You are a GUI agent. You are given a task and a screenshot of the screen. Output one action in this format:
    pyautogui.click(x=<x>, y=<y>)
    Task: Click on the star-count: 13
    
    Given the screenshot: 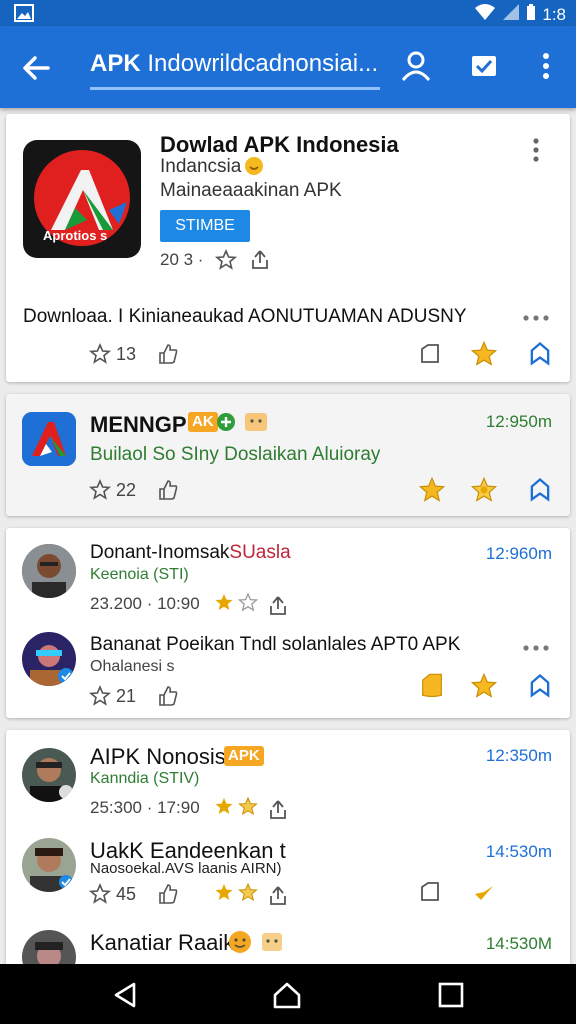 What is the action you would take?
    pyautogui.click(x=126, y=354)
    